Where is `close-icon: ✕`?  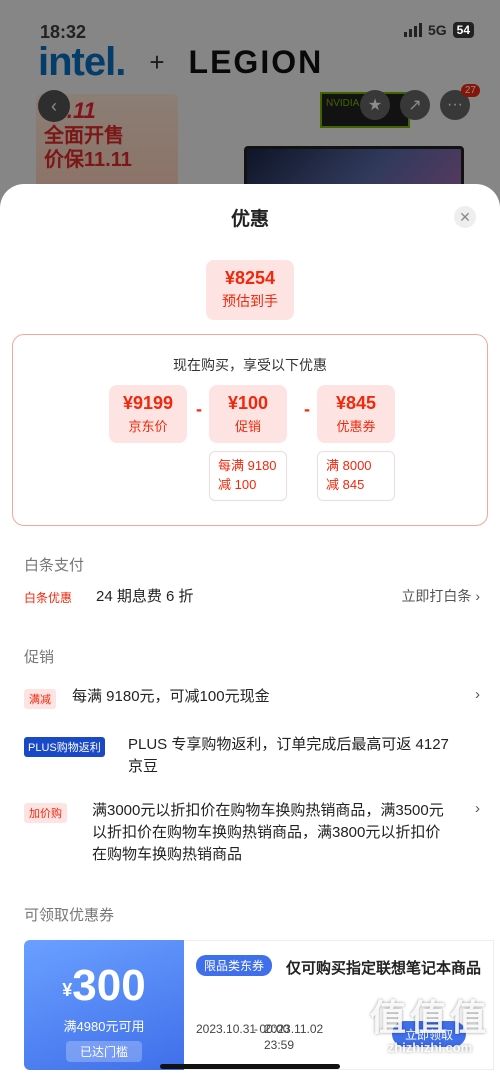
close-icon: ✕ is located at coordinates (465, 216).